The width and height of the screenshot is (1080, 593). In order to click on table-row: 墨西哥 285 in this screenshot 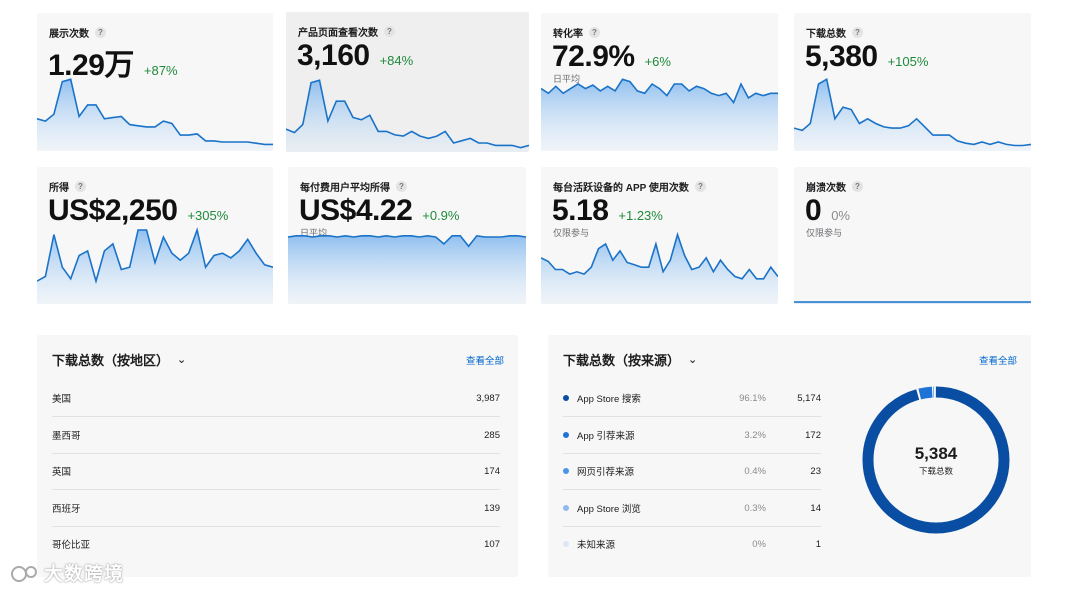, I will do `click(276, 435)`.